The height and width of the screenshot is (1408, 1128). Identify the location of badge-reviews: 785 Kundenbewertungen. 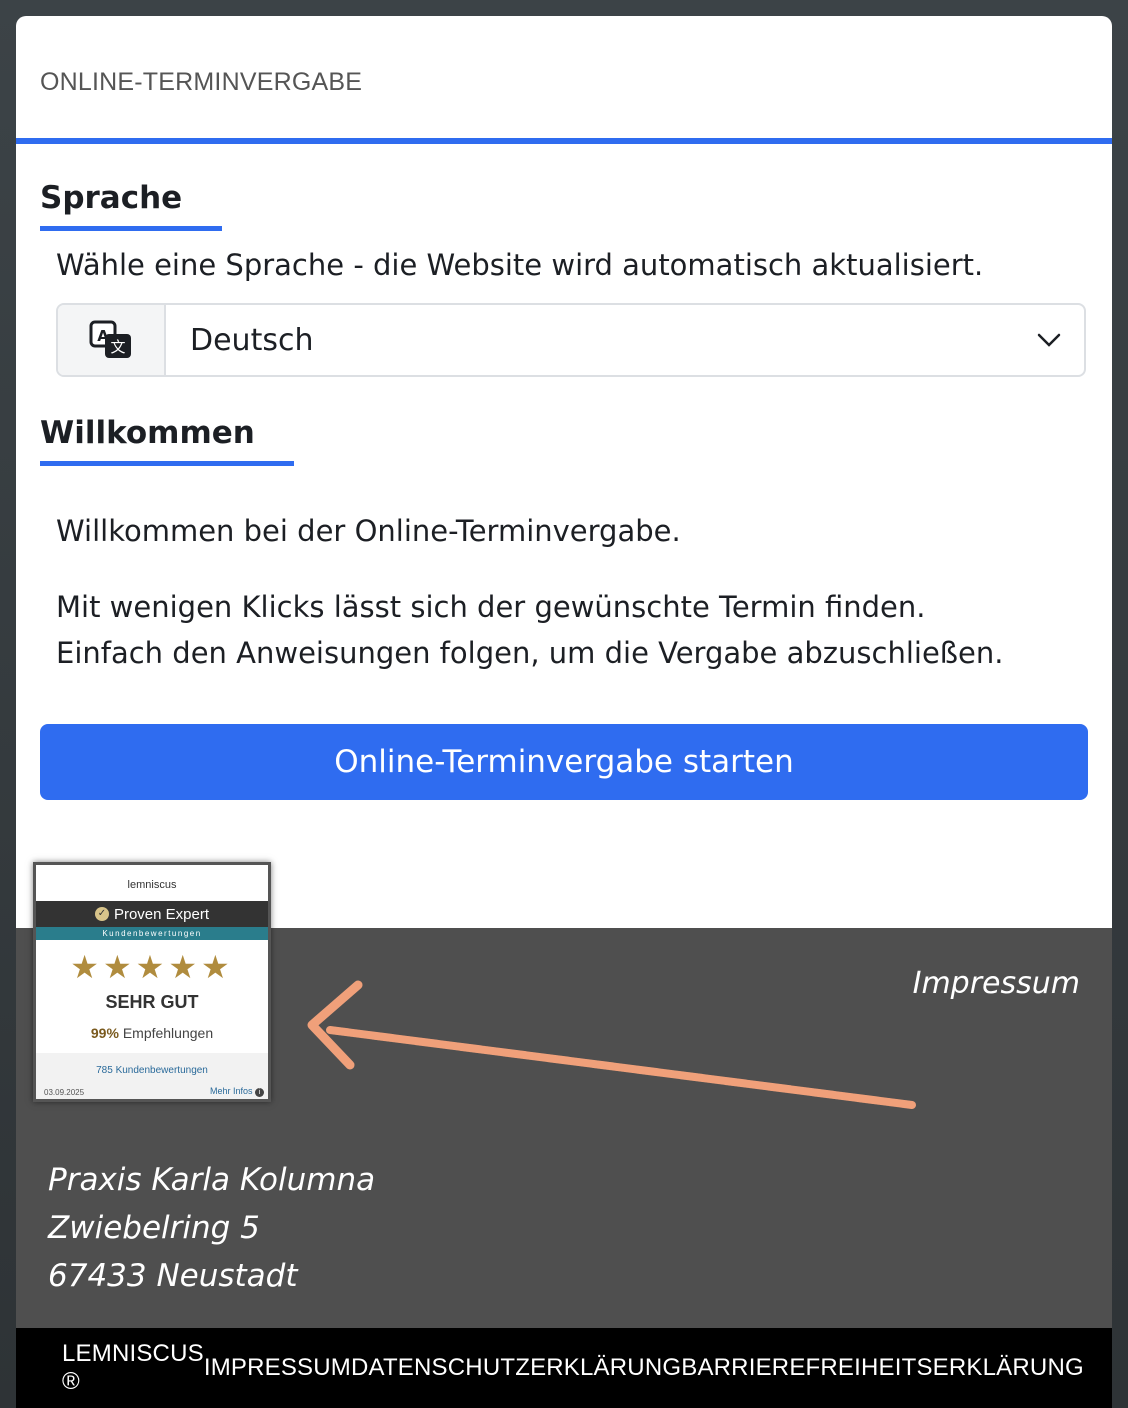
(152, 1070).